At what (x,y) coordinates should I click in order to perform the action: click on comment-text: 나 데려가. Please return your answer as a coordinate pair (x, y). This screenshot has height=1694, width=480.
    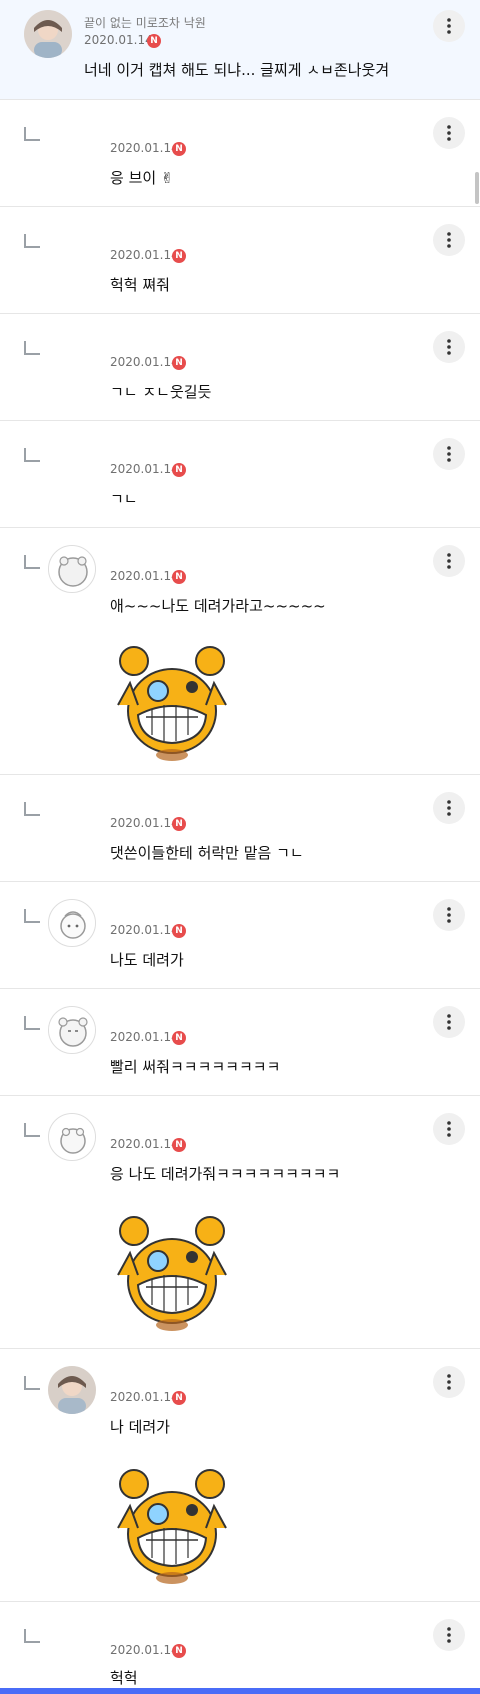
    Looking at the image, I should click on (140, 1427).